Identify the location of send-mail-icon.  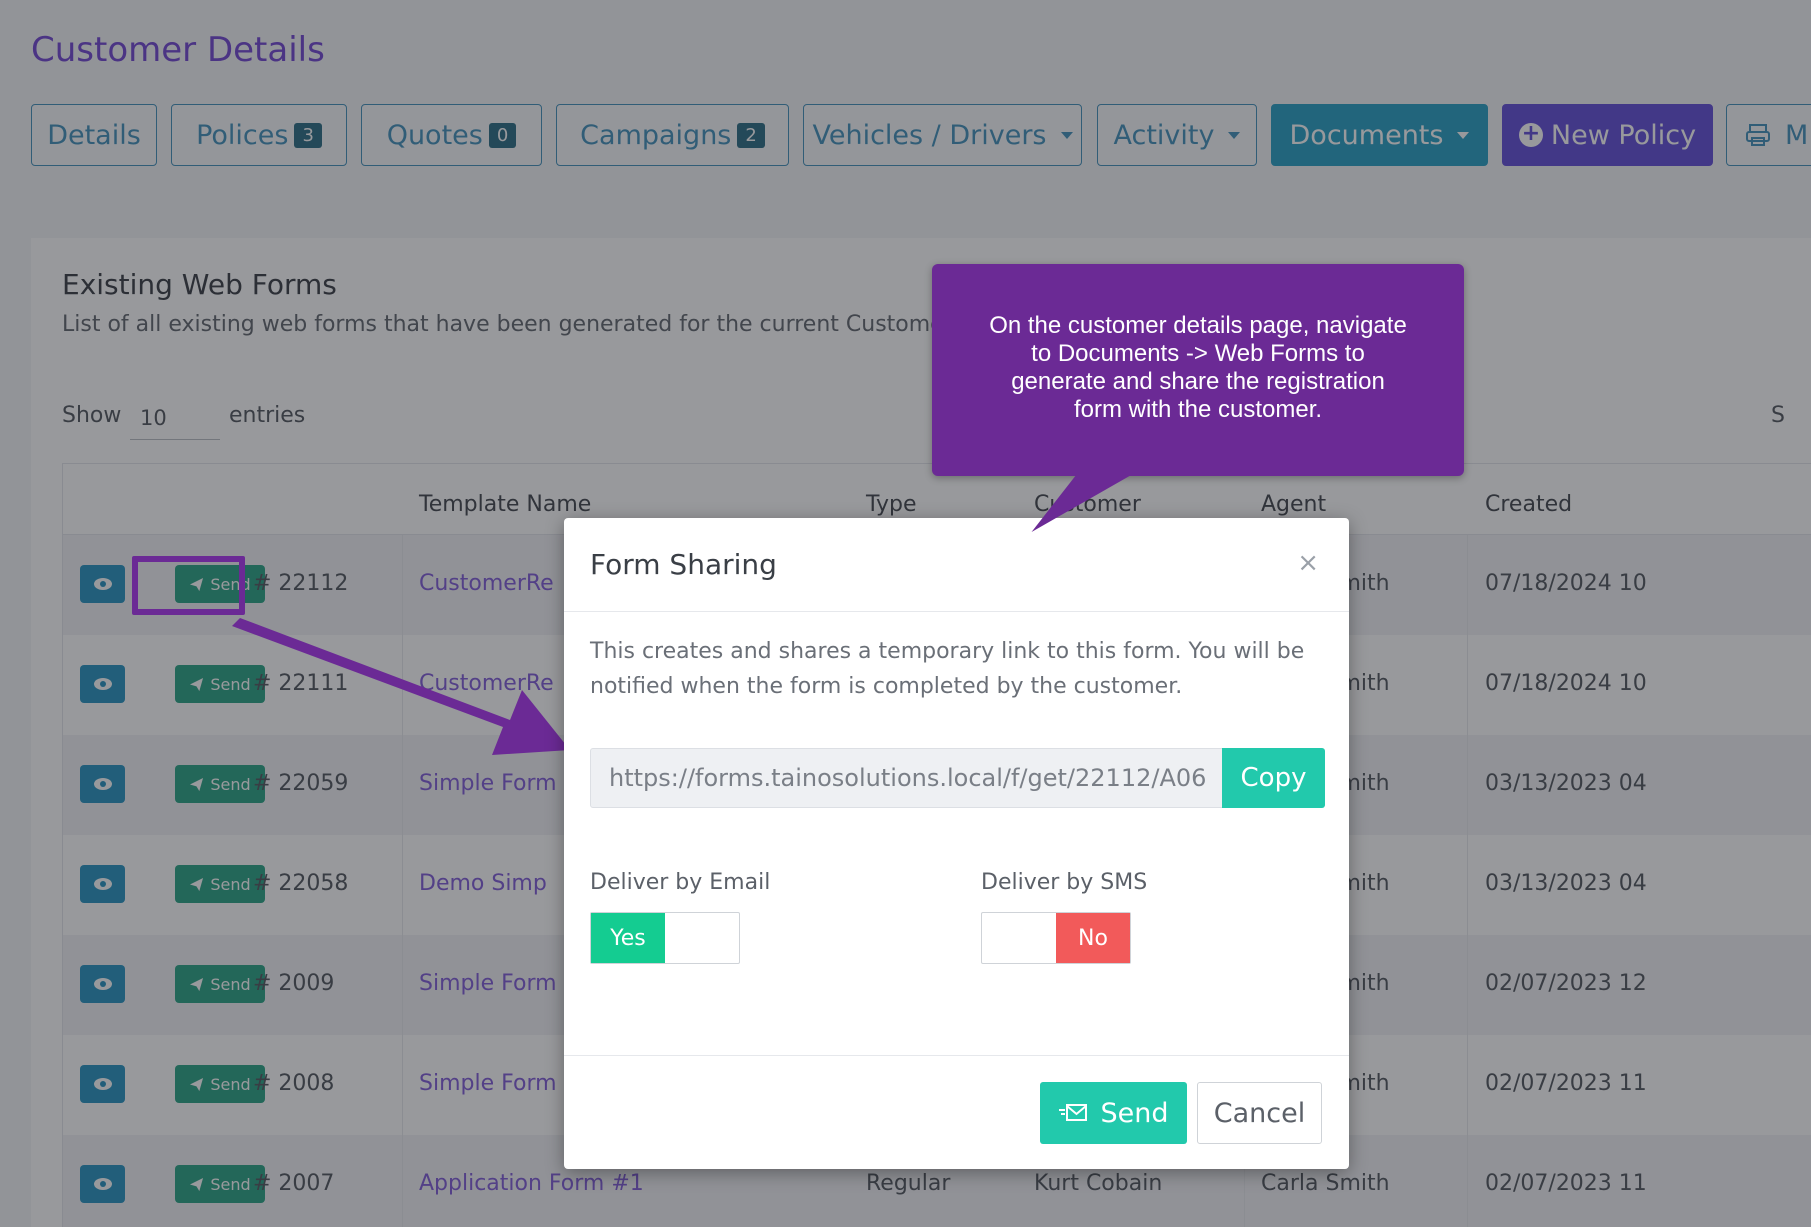
(1073, 1112).